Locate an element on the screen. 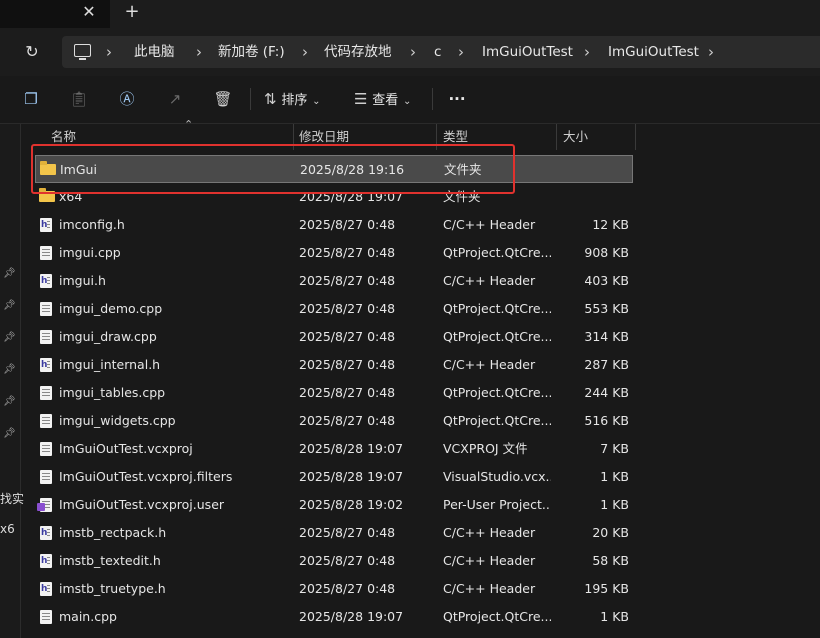  file-size: 244 KB is located at coordinates (606, 392).